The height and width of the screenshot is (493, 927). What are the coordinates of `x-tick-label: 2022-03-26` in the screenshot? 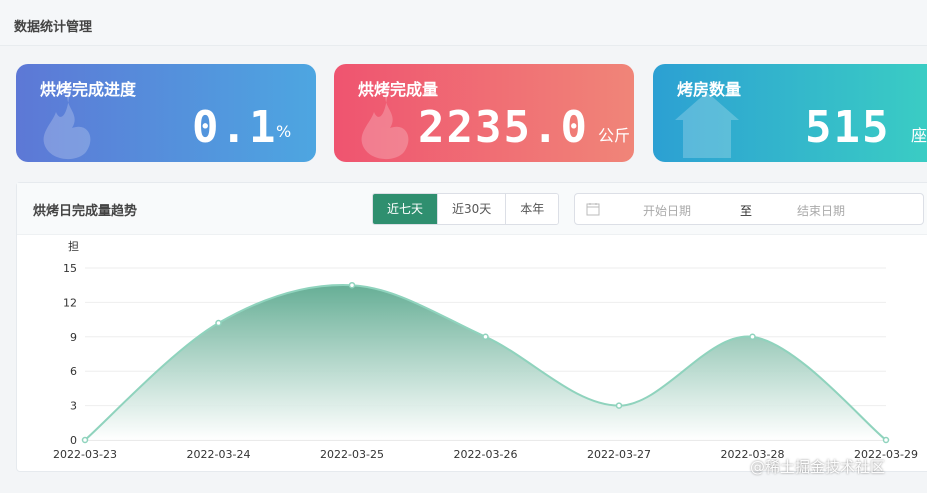 It's located at (486, 454).